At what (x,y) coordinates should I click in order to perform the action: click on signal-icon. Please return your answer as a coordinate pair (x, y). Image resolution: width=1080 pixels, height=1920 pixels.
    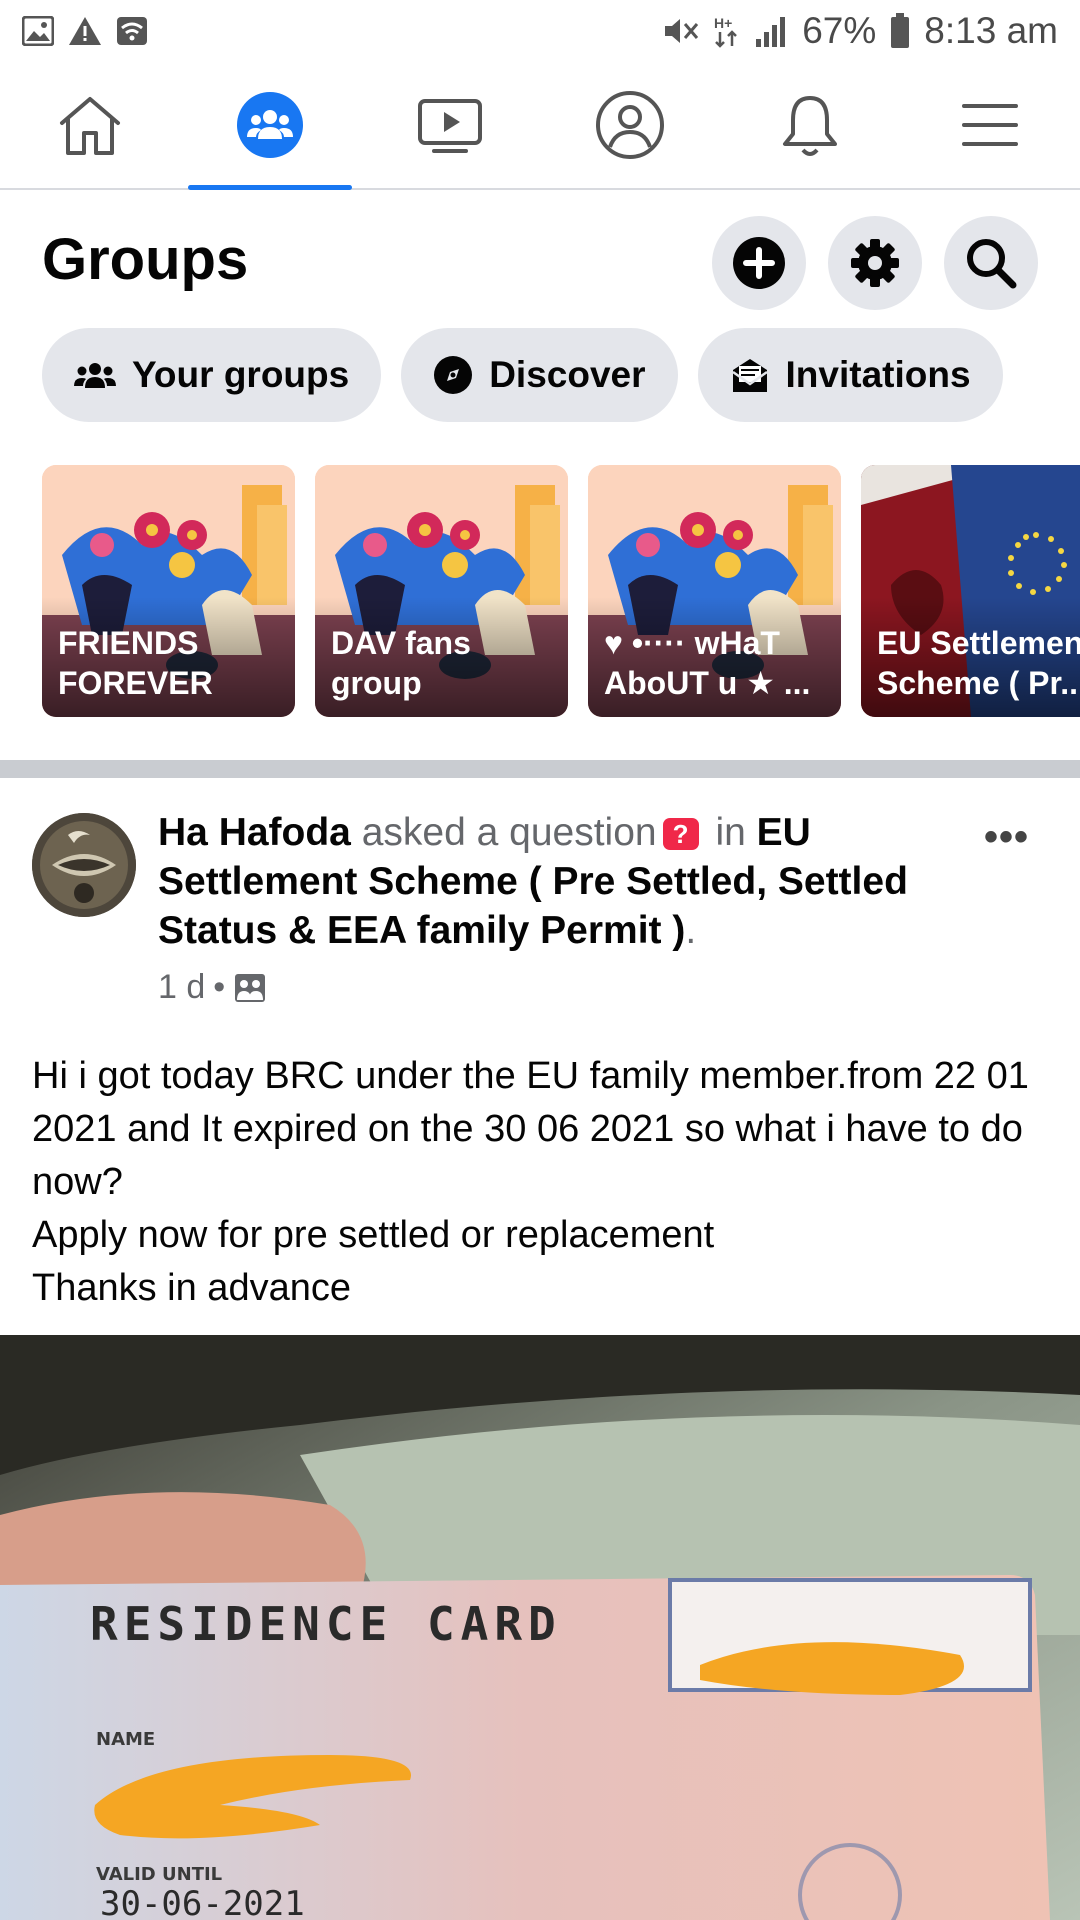
    Looking at the image, I should click on (771, 32).